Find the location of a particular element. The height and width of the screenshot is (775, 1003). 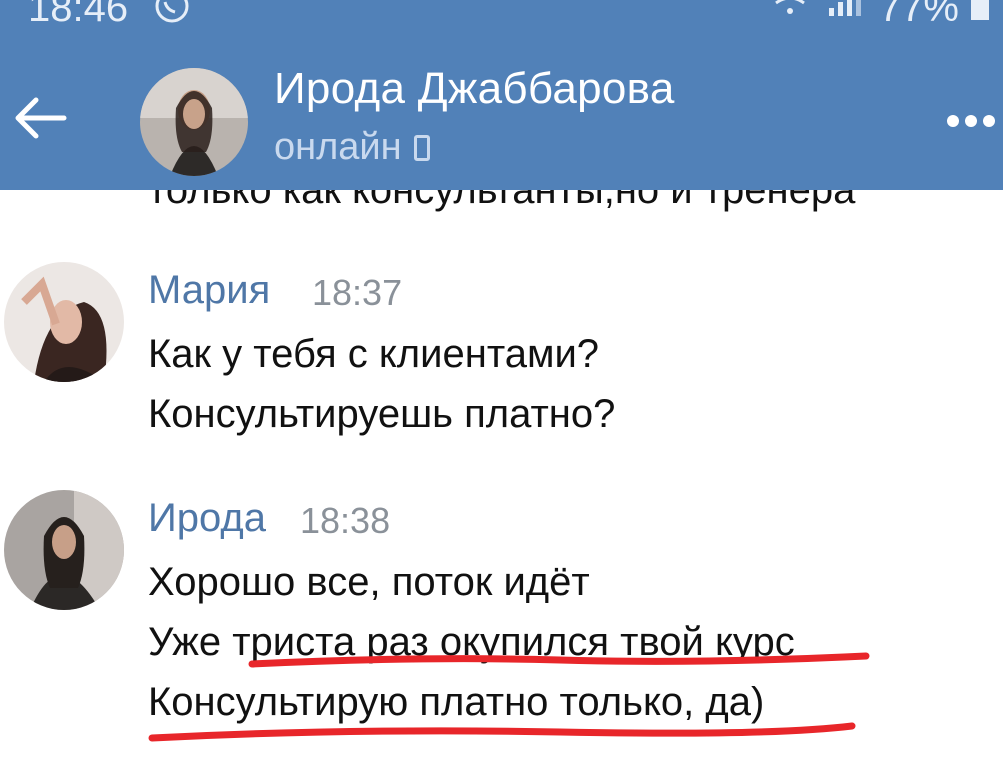

message-text: Как у тебя с клиентами? is located at coordinates (374, 354).